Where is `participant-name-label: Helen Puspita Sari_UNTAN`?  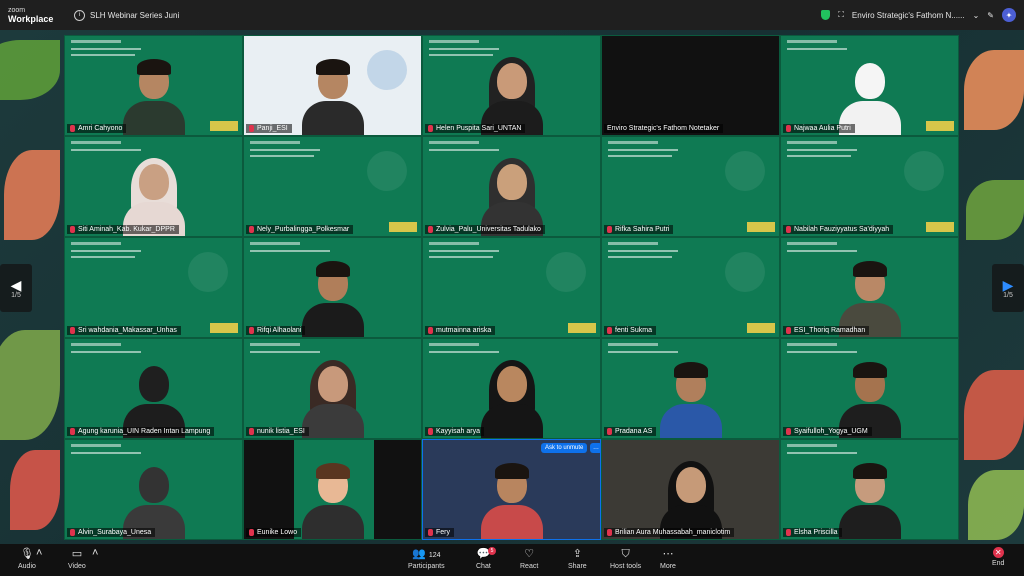 participant-name-label: Helen Puspita Sari_UNTAN is located at coordinates (475, 128).